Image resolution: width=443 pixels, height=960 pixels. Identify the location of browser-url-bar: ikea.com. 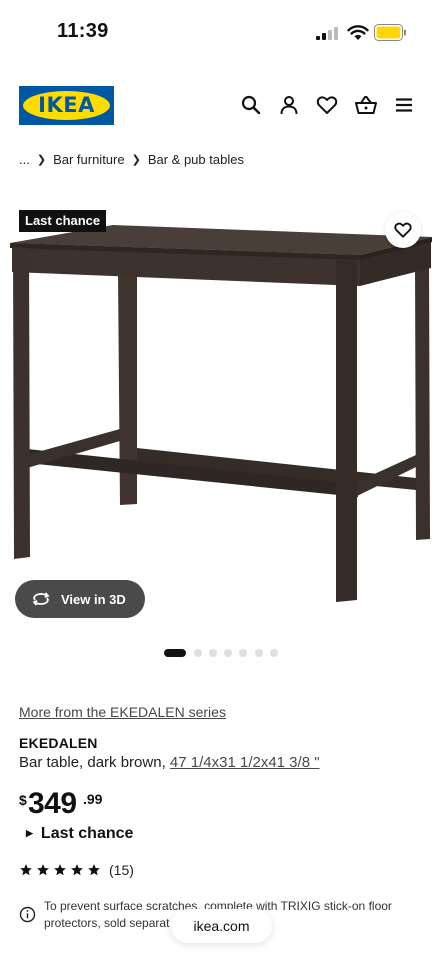
(221, 926).